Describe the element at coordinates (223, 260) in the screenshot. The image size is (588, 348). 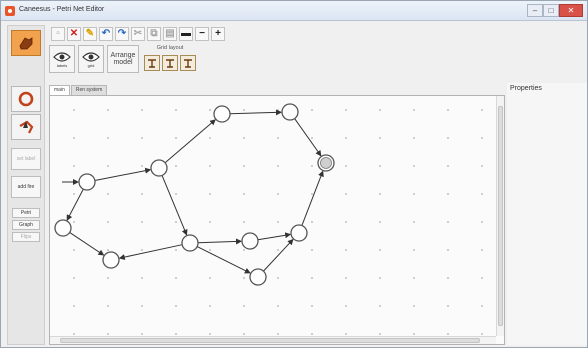
I see `arc-p_d-p_k` at that location.